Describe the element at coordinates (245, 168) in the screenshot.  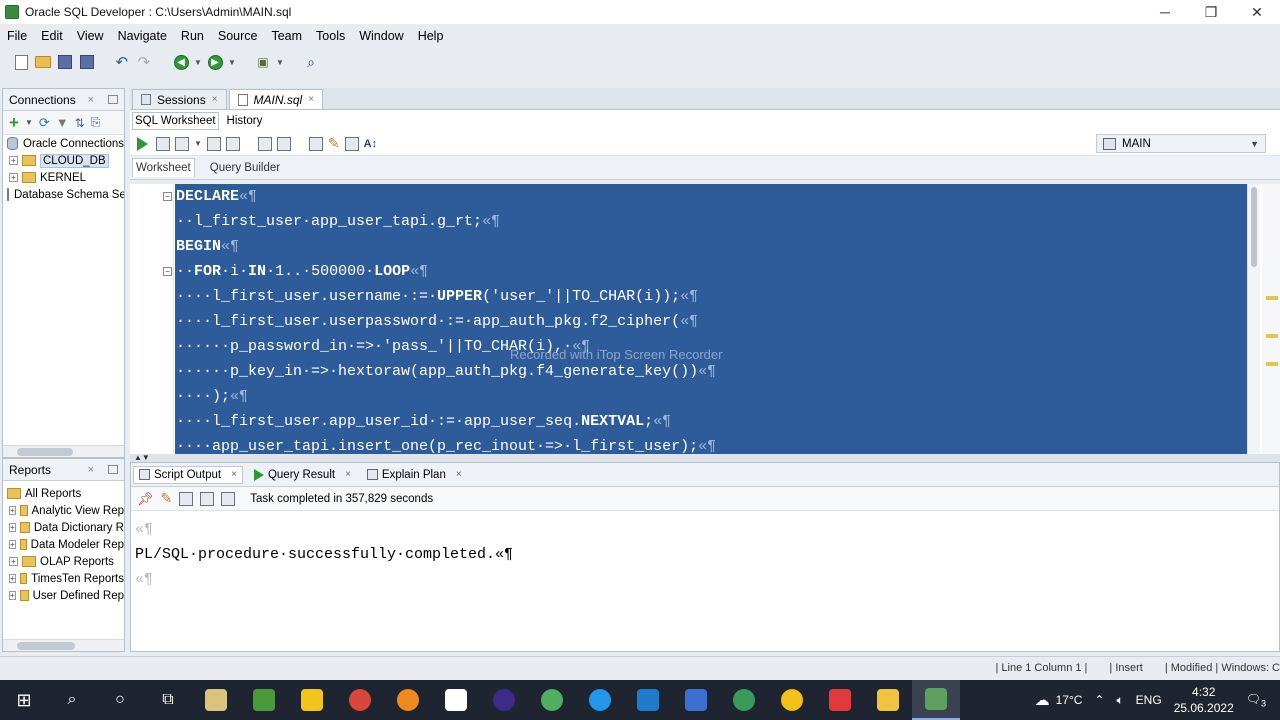
I see `tab-query-builder: Query Builder` at that location.